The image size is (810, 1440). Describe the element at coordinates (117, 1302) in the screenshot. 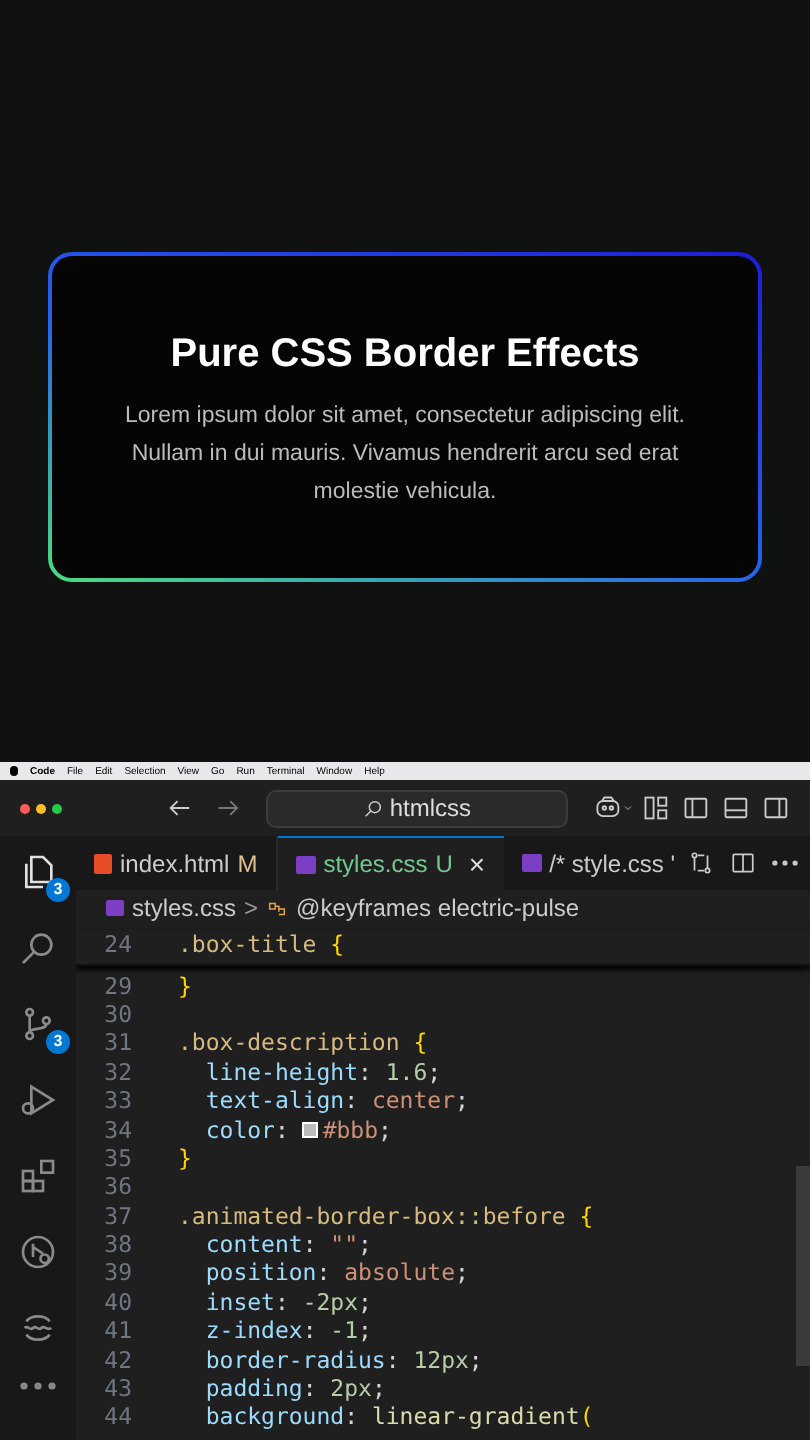

I see `line-number: 40` at that location.